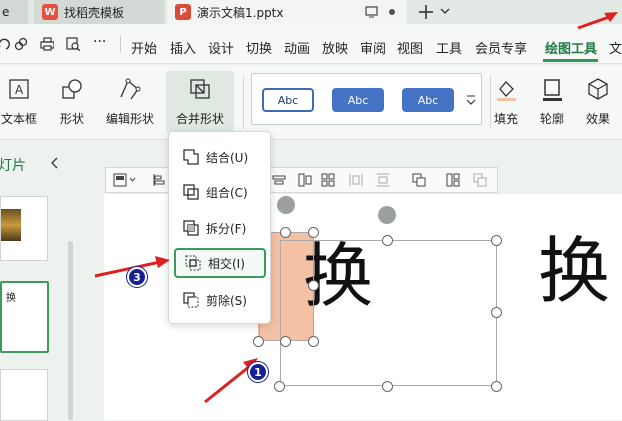 This screenshot has height=421, width=622. What do you see at coordinates (258, 372) in the screenshot?
I see `step-badge-1: 1` at bounding box center [258, 372].